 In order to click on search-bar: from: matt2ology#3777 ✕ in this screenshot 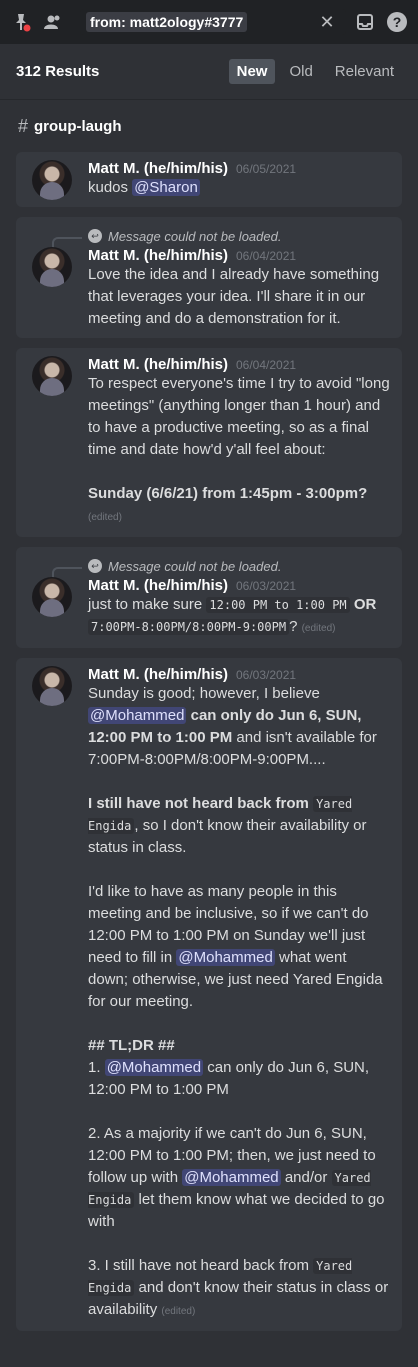, I will do `click(213, 22)`.